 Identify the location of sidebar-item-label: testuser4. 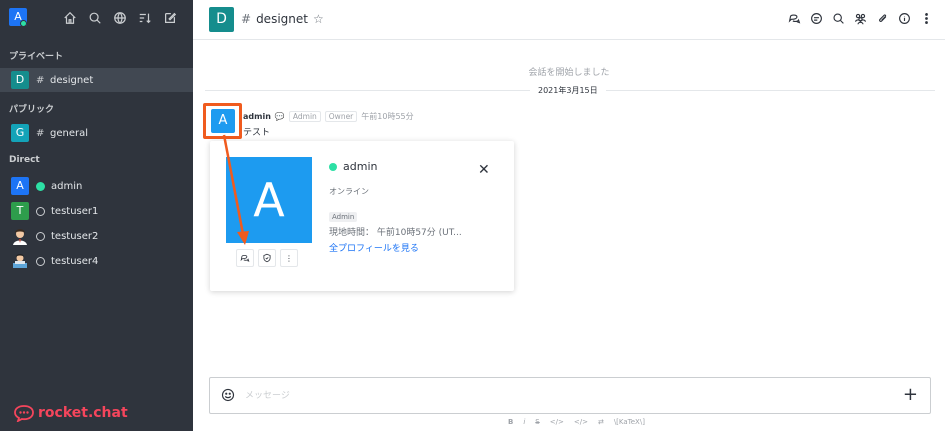
(75, 261).